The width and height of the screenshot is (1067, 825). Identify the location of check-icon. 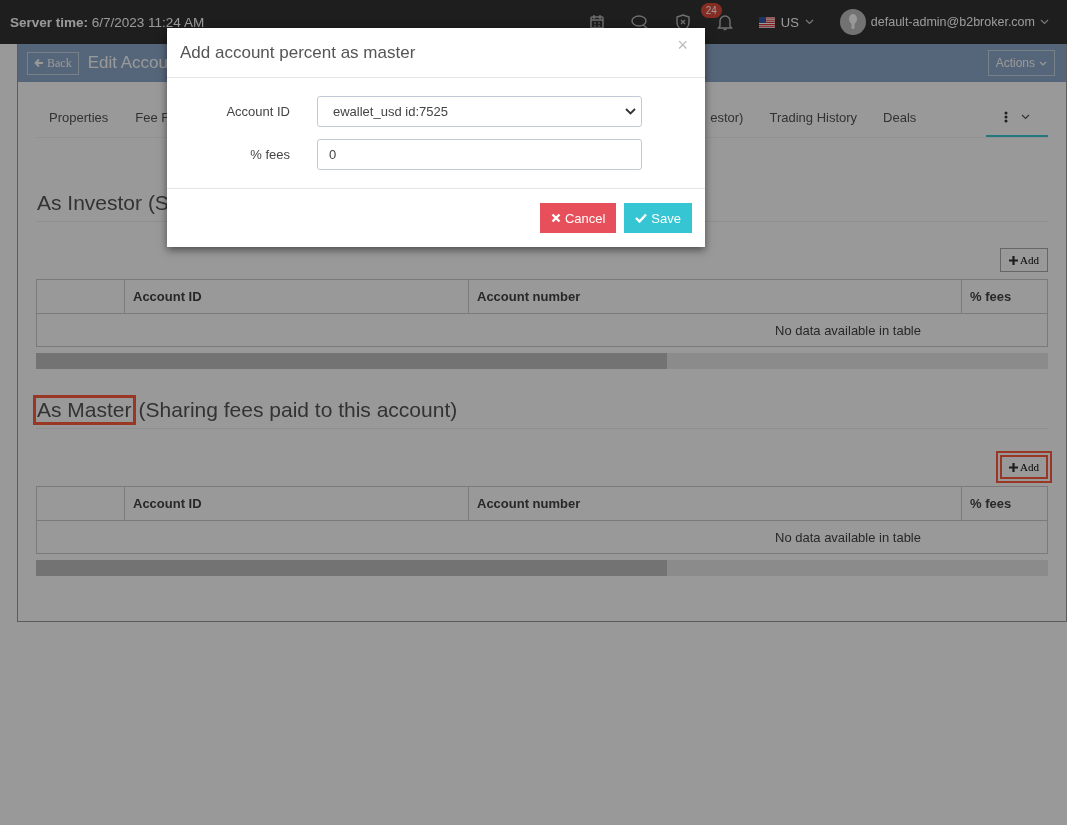
(641, 218).